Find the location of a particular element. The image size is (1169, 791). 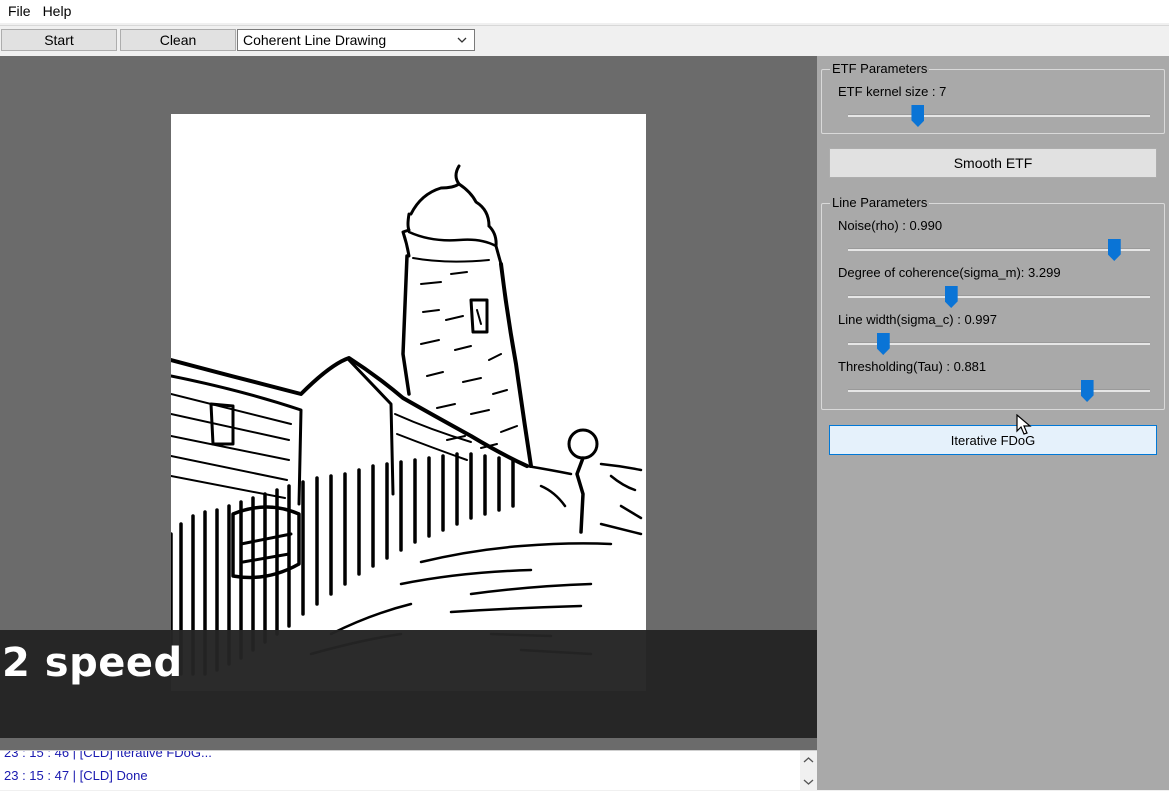

iterative-fdog-button: Iterative FDoG is located at coordinates (993, 440).